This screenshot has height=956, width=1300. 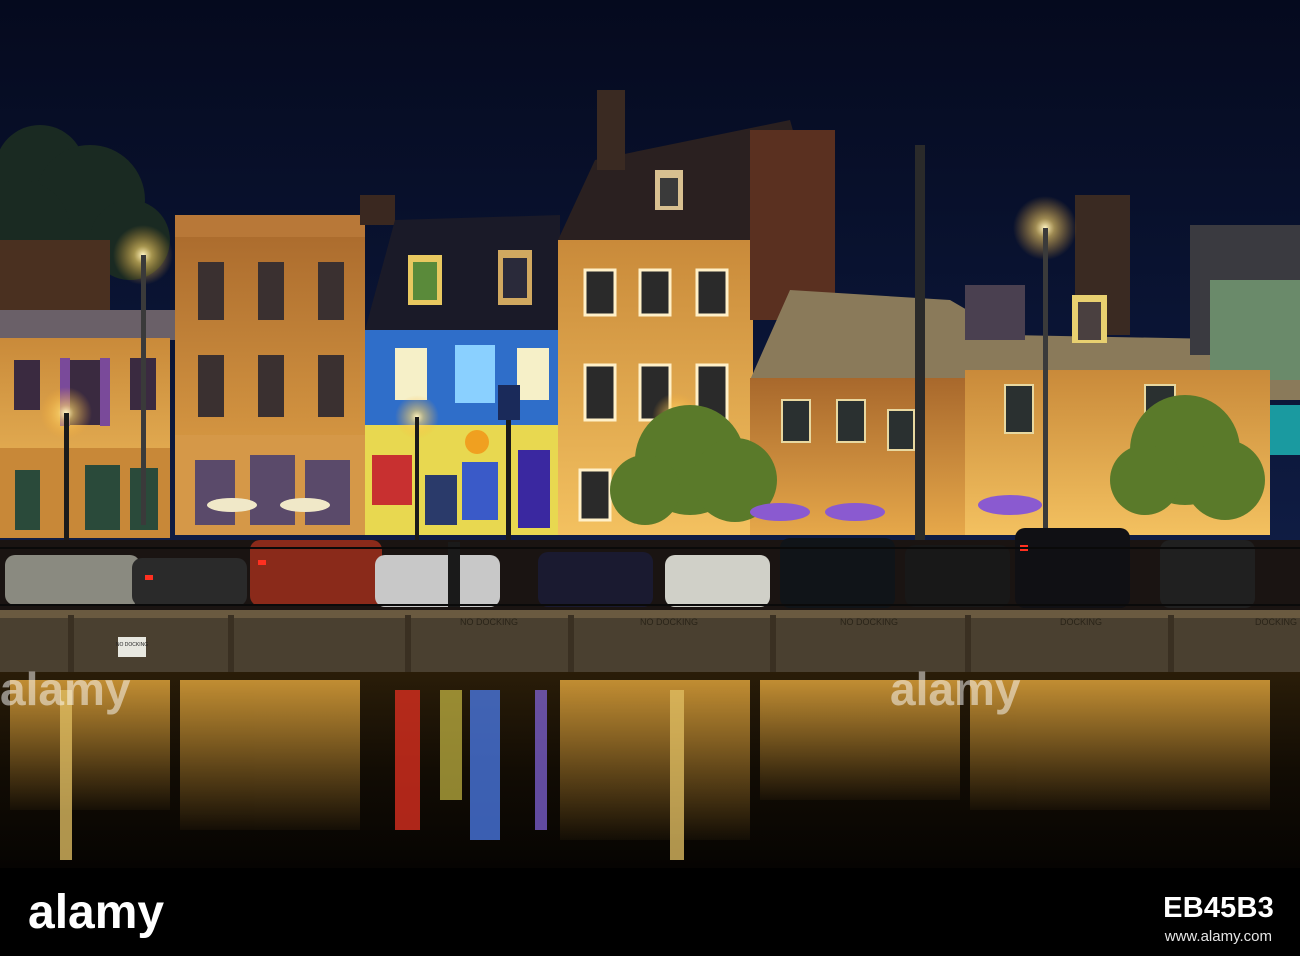 I want to click on alamy-logo: alamy, so click(x=96, y=912).